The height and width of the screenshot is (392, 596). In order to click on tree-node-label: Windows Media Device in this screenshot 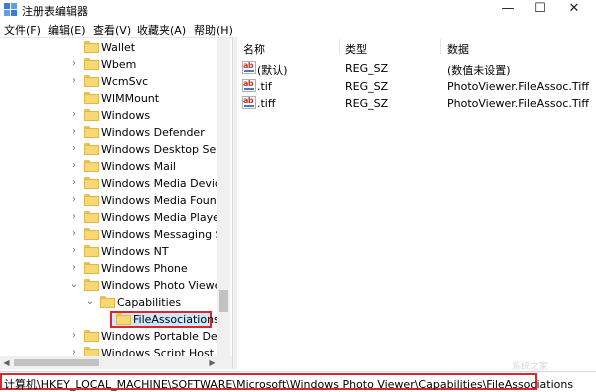, I will do `click(164, 183)`.